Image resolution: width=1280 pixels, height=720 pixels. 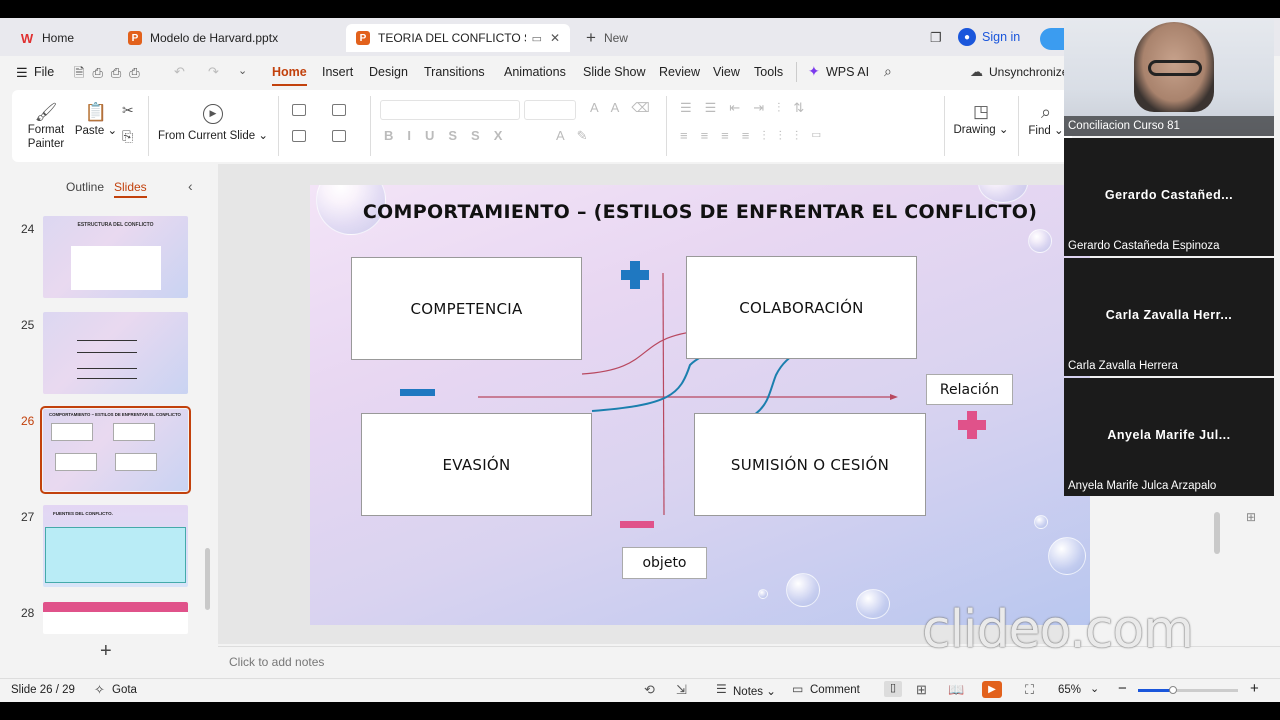 What do you see at coordinates (1188, 690) in the screenshot?
I see `zoom-slider` at bounding box center [1188, 690].